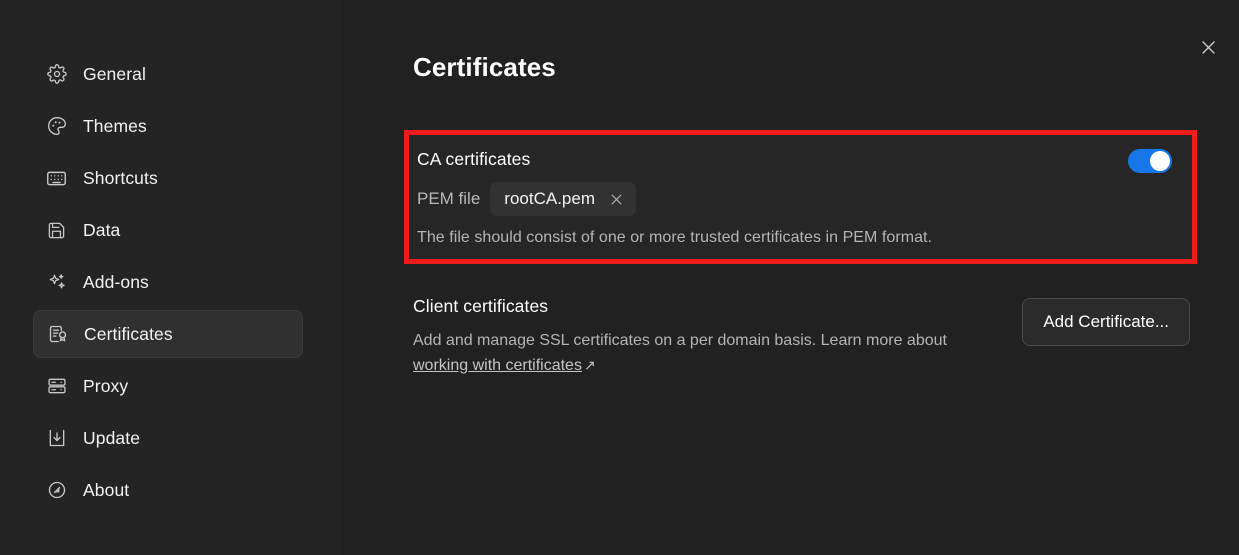 This screenshot has height=555, width=1239. What do you see at coordinates (1160, 161) in the screenshot?
I see `toggle-knob` at bounding box center [1160, 161].